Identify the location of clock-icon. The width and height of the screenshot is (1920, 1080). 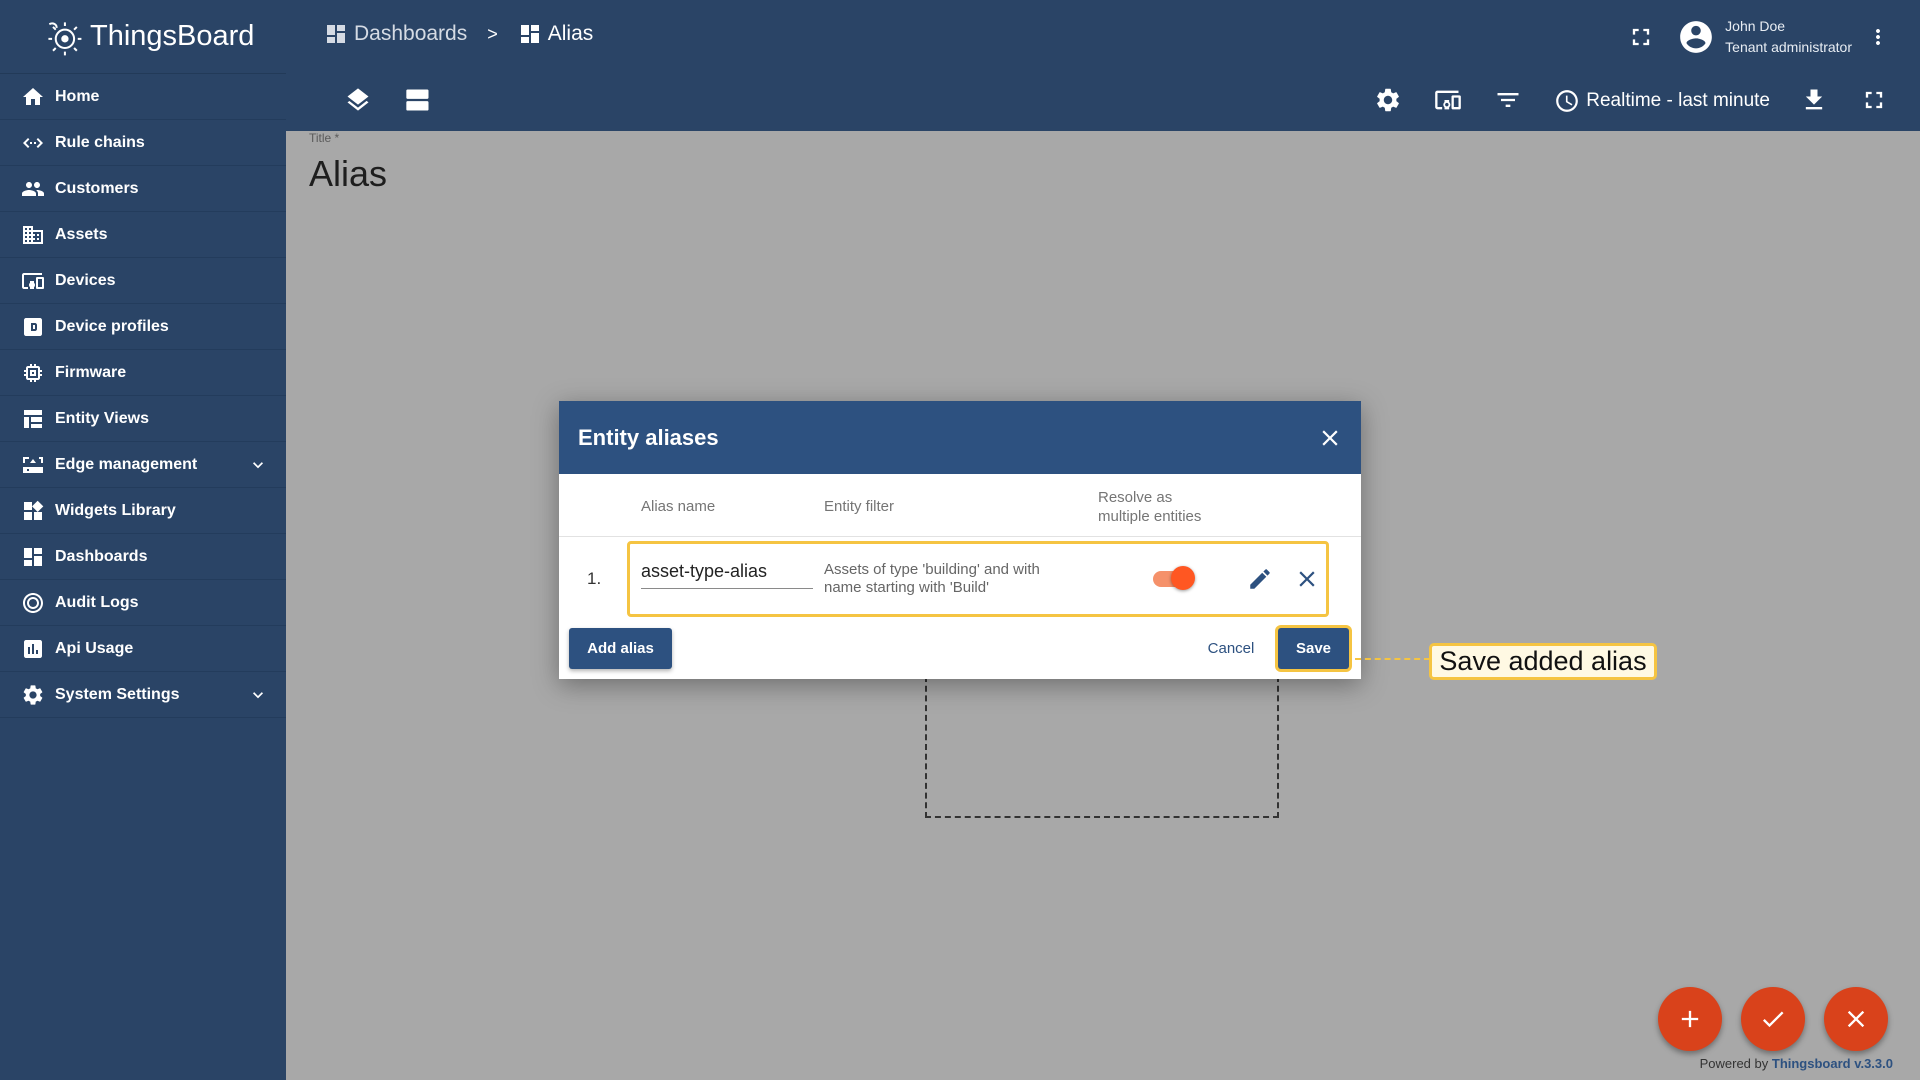
(1567, 101).